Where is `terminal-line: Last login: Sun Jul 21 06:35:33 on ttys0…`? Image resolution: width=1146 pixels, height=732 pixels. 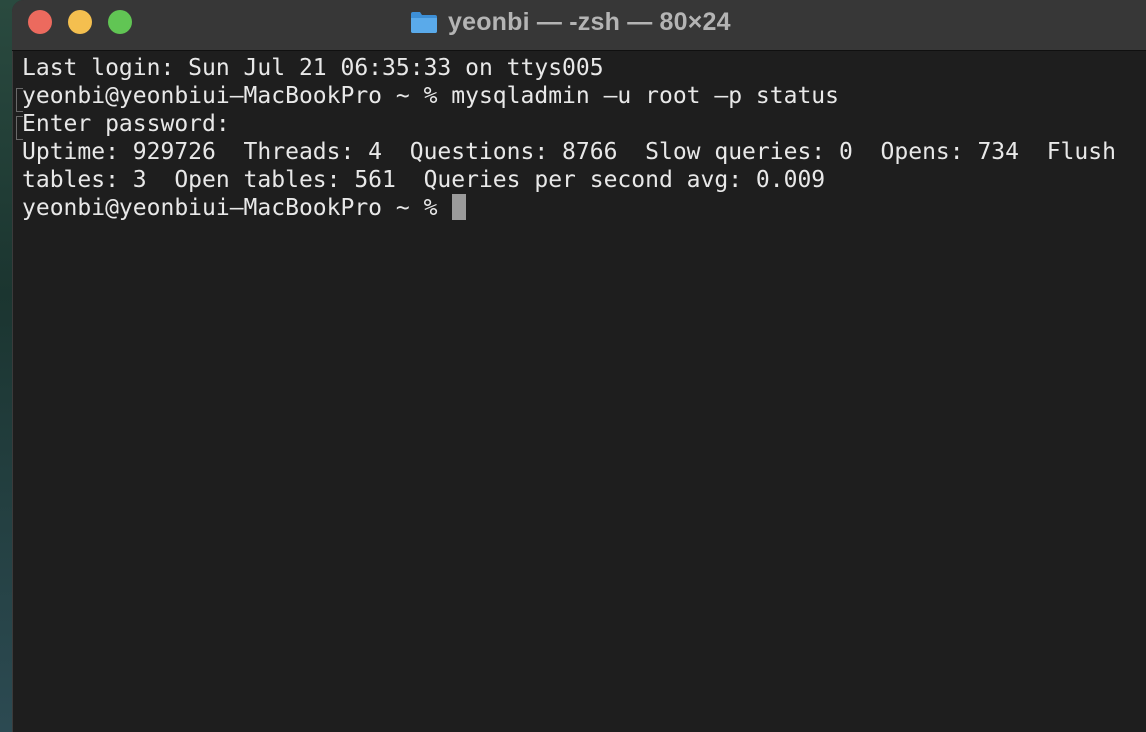
terminal-line: Last login: Sun Jul 21 06:35:33 on ttys0… is located at coordinates (313, 68).